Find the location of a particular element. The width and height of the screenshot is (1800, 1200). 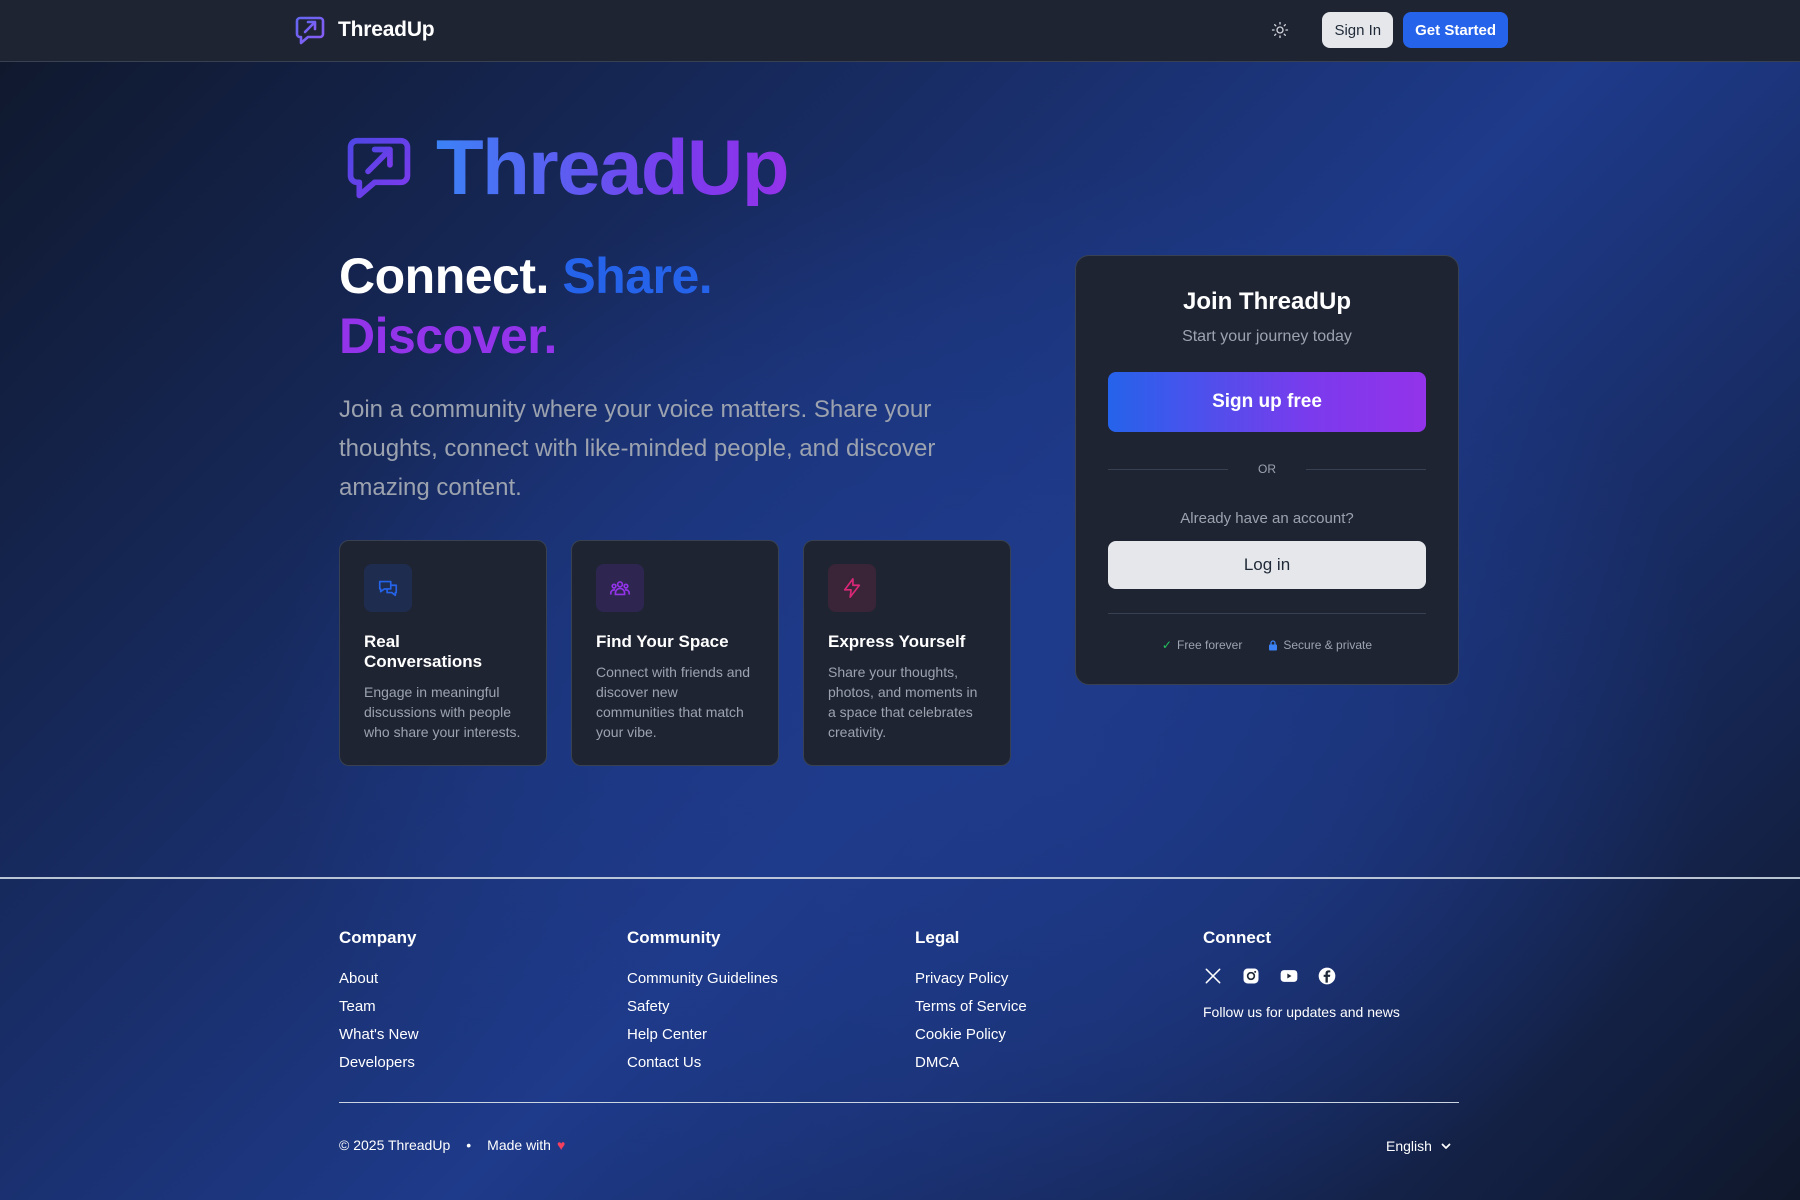

hero-logo: ThreadUp is located at coordinates (567, 167).